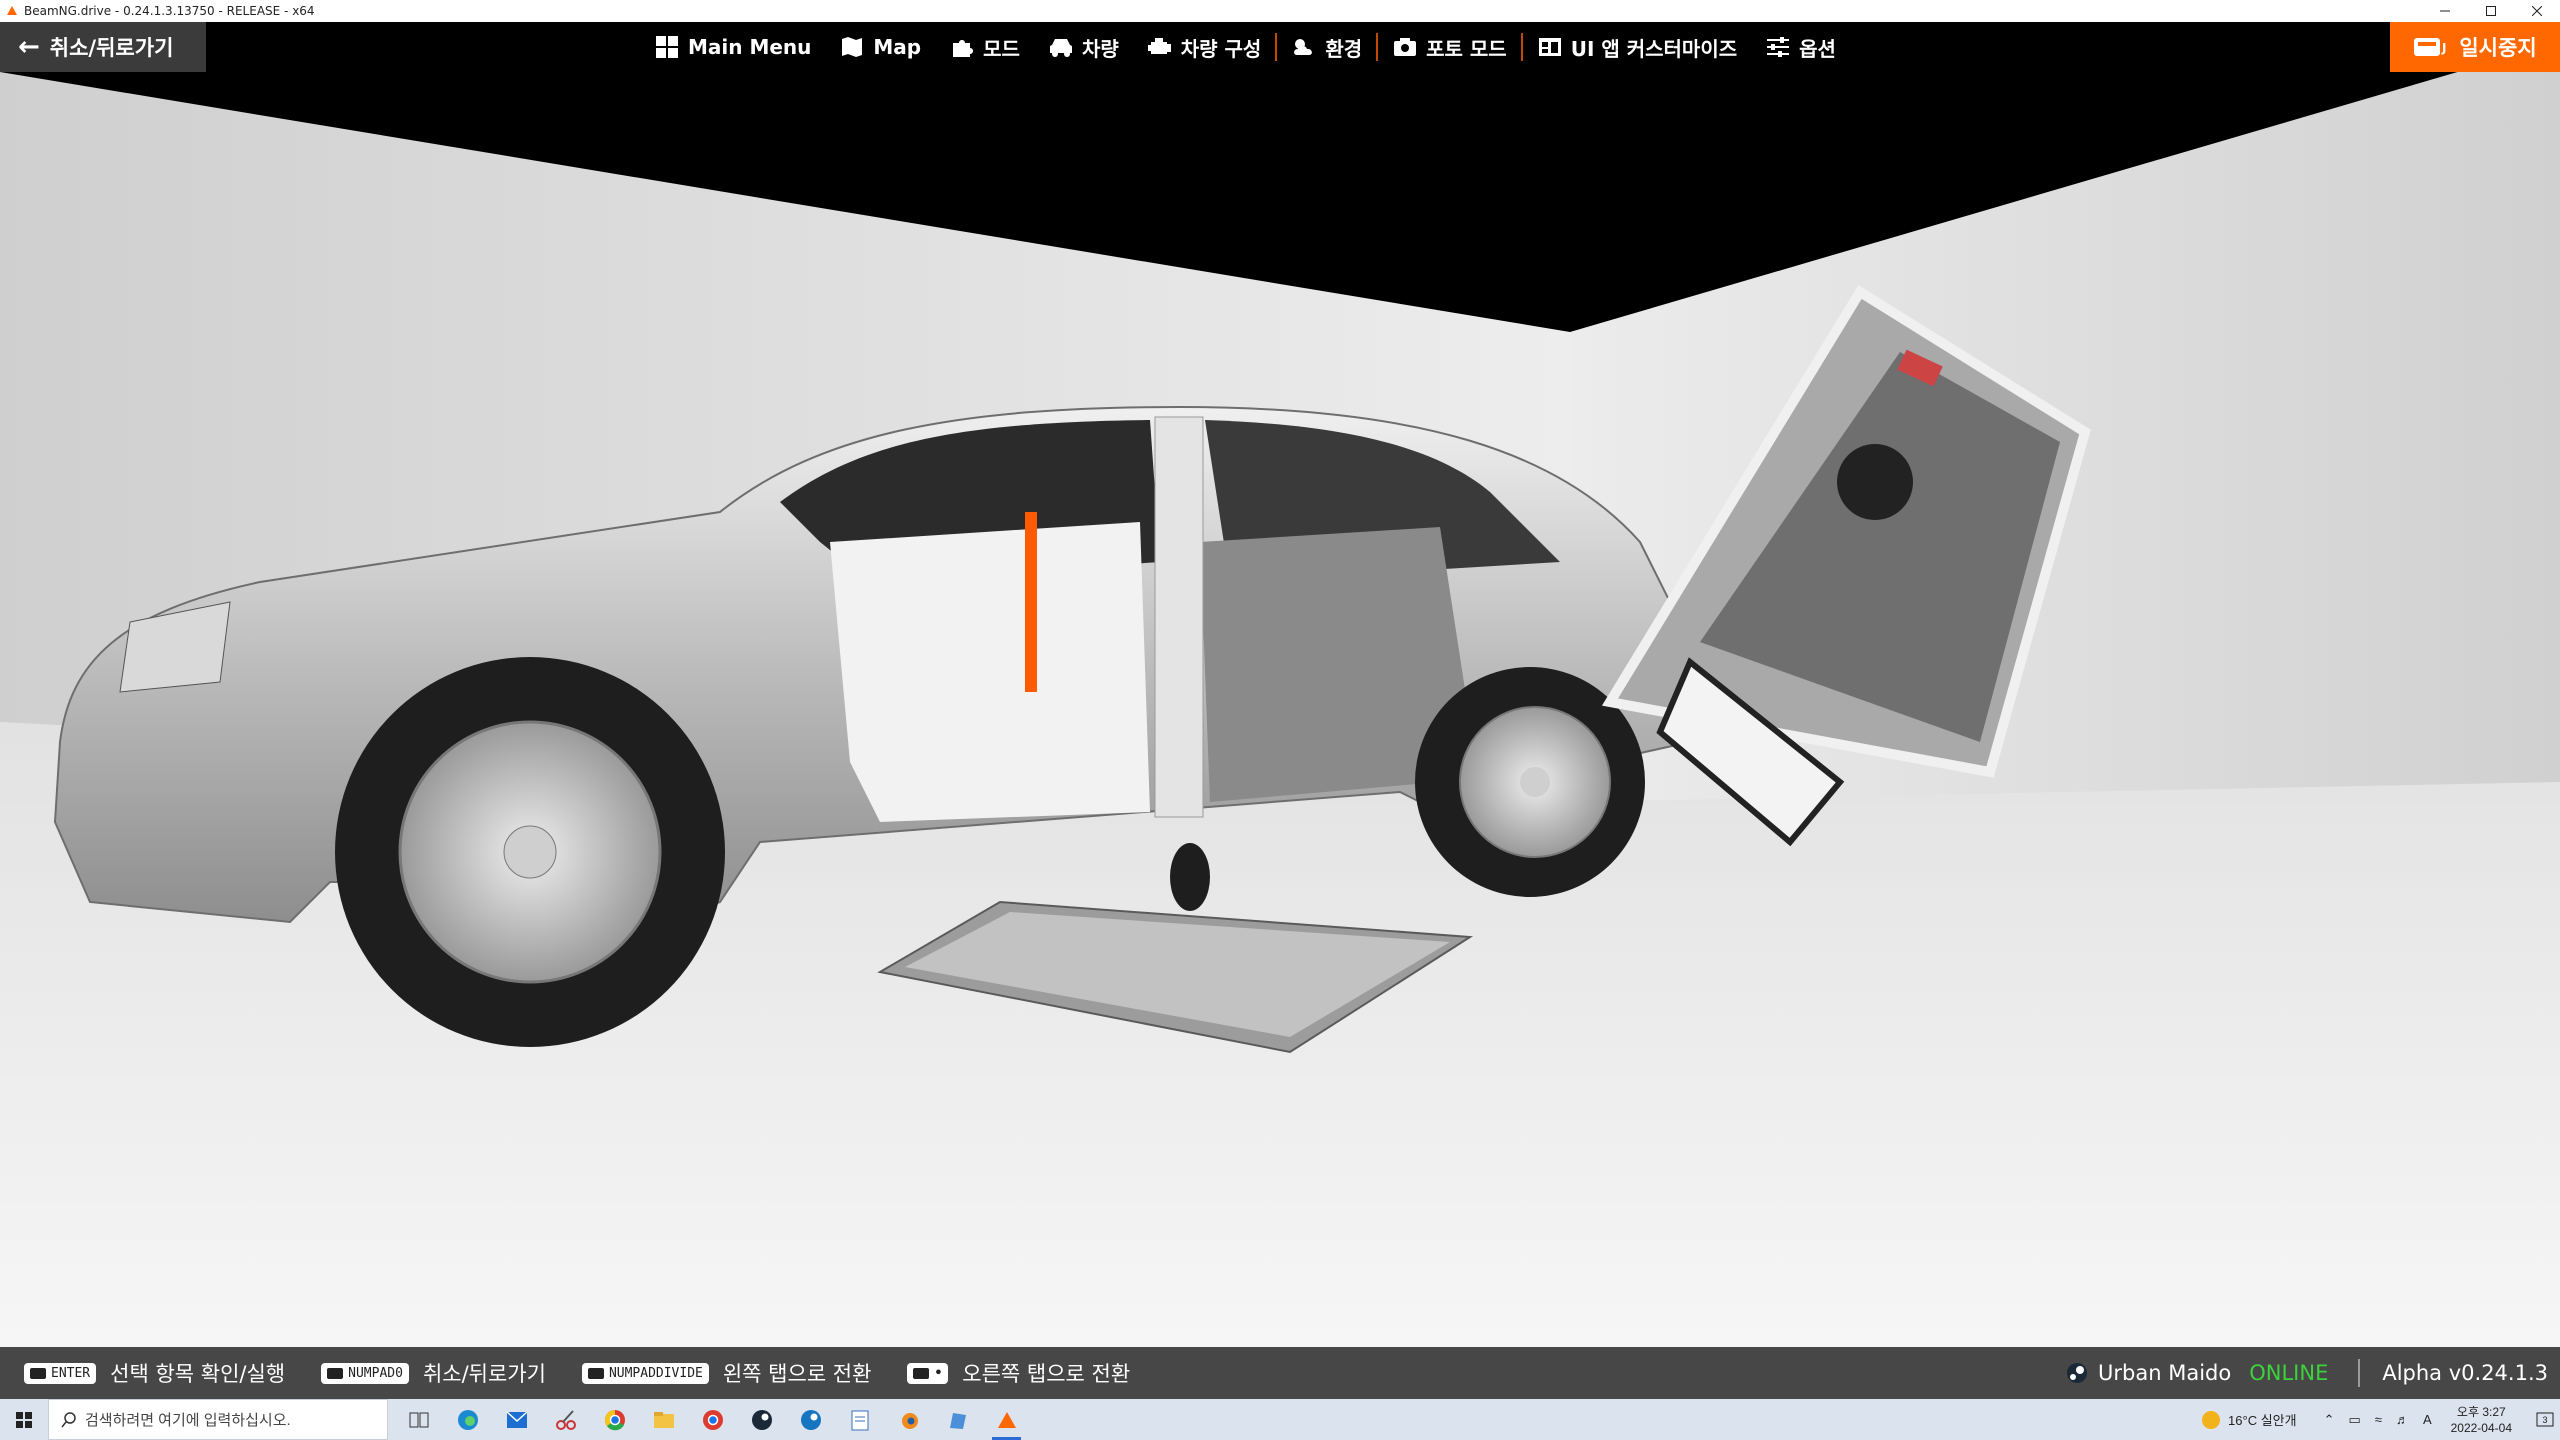 The height and width of the screenshot is (1440, 2560). What do you see at coordinates (2165, 1373) in the screenshot?
I see `username: Urban Maido` at bounding box center [2165, 1373].